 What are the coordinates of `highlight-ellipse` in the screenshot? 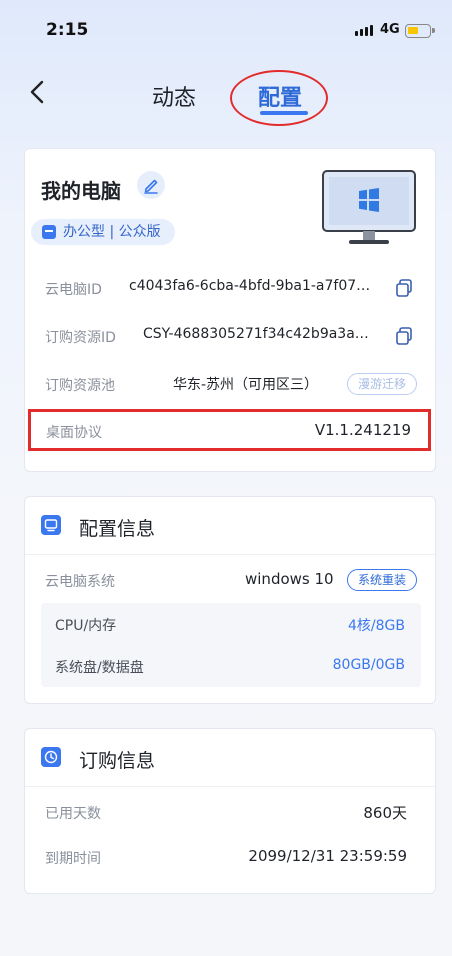 It's located at (279, 98).